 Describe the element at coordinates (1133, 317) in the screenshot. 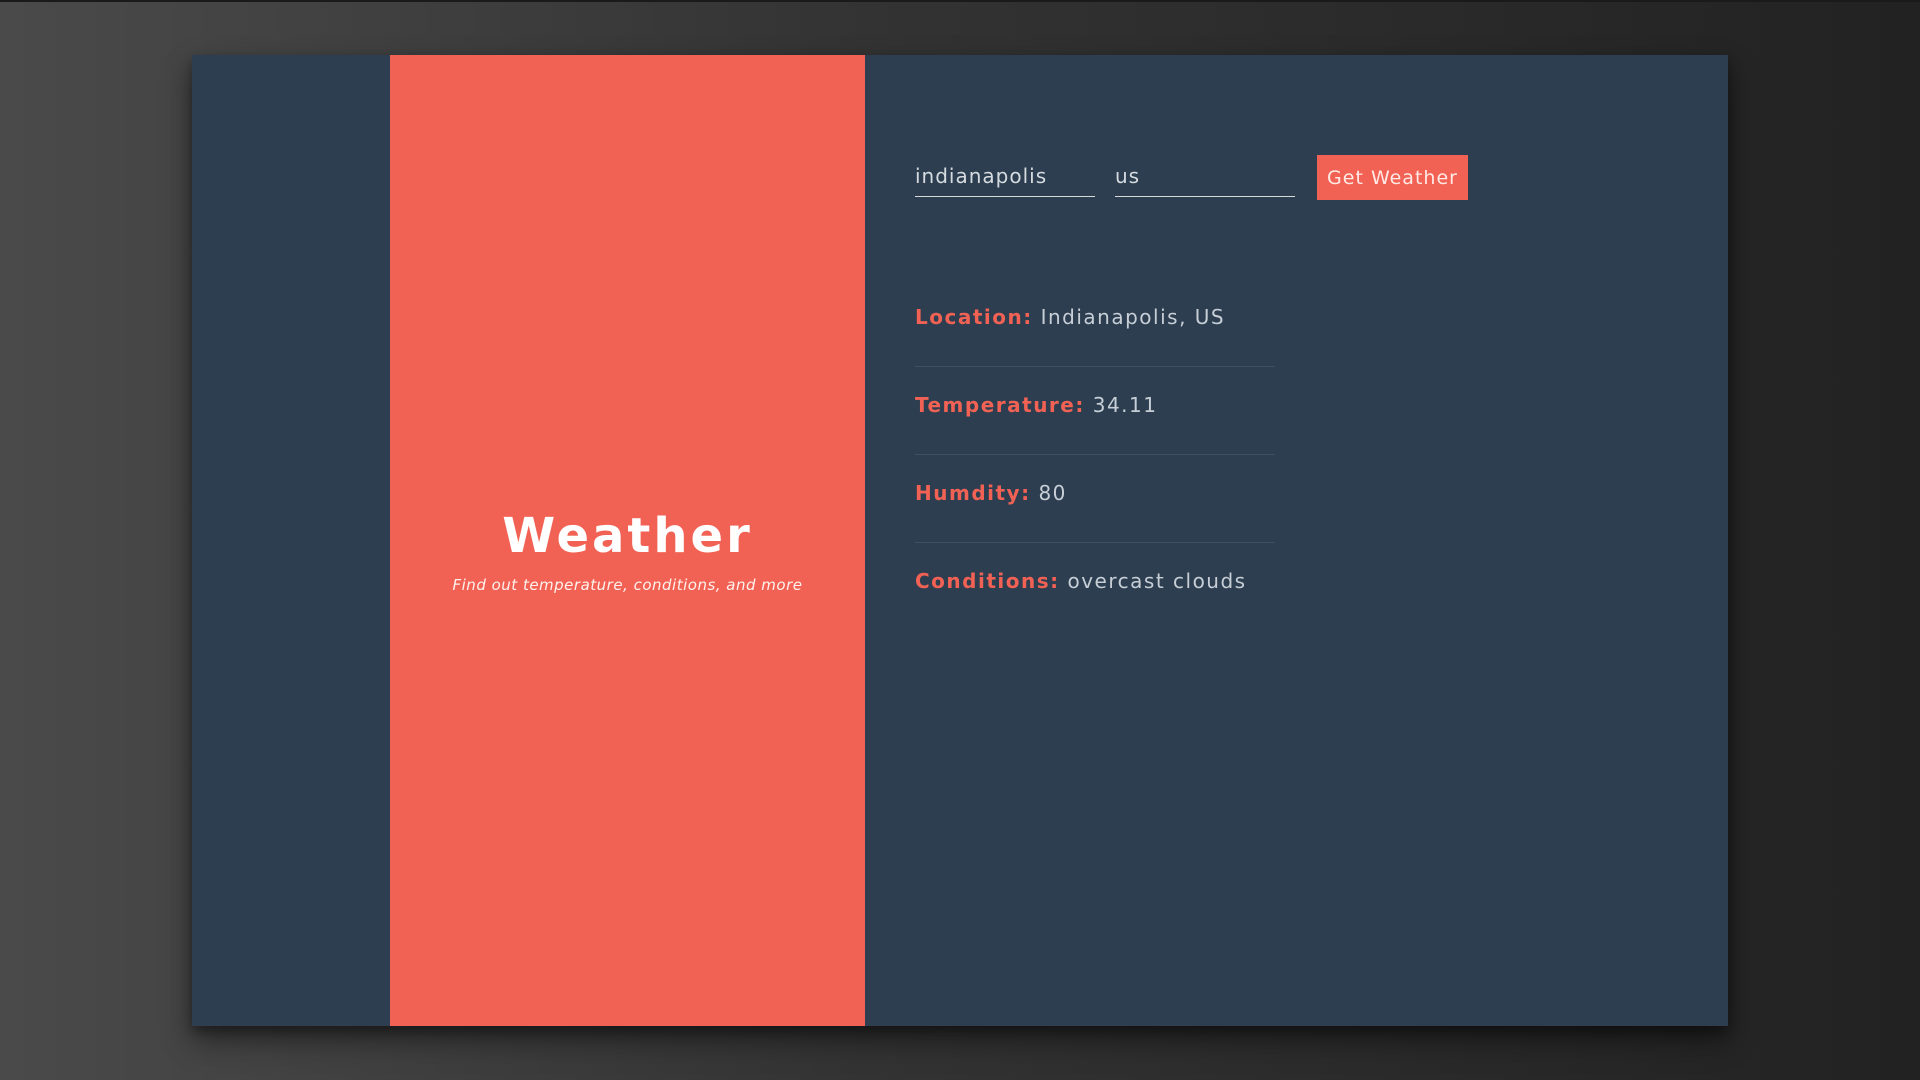

I see `location-value: Indianapolis, US` at that location.